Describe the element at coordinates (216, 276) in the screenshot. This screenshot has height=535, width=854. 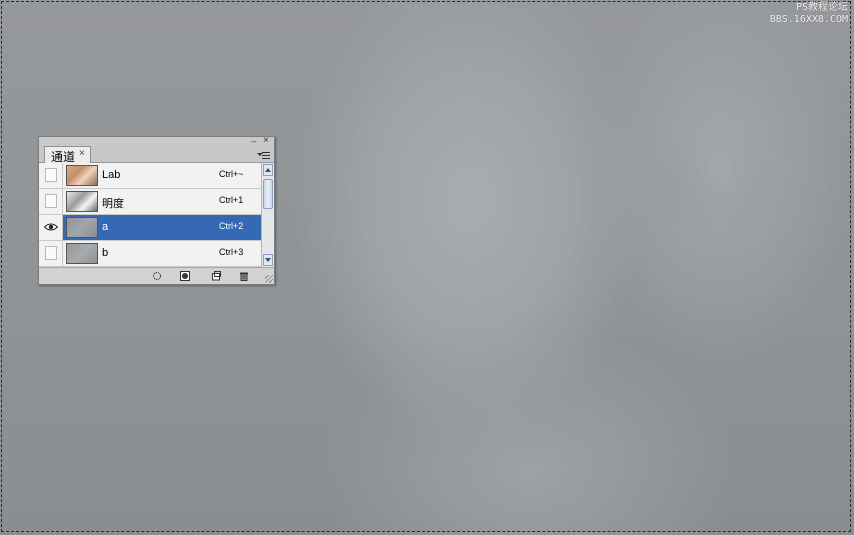
I see `new-channel-icon` at that location.